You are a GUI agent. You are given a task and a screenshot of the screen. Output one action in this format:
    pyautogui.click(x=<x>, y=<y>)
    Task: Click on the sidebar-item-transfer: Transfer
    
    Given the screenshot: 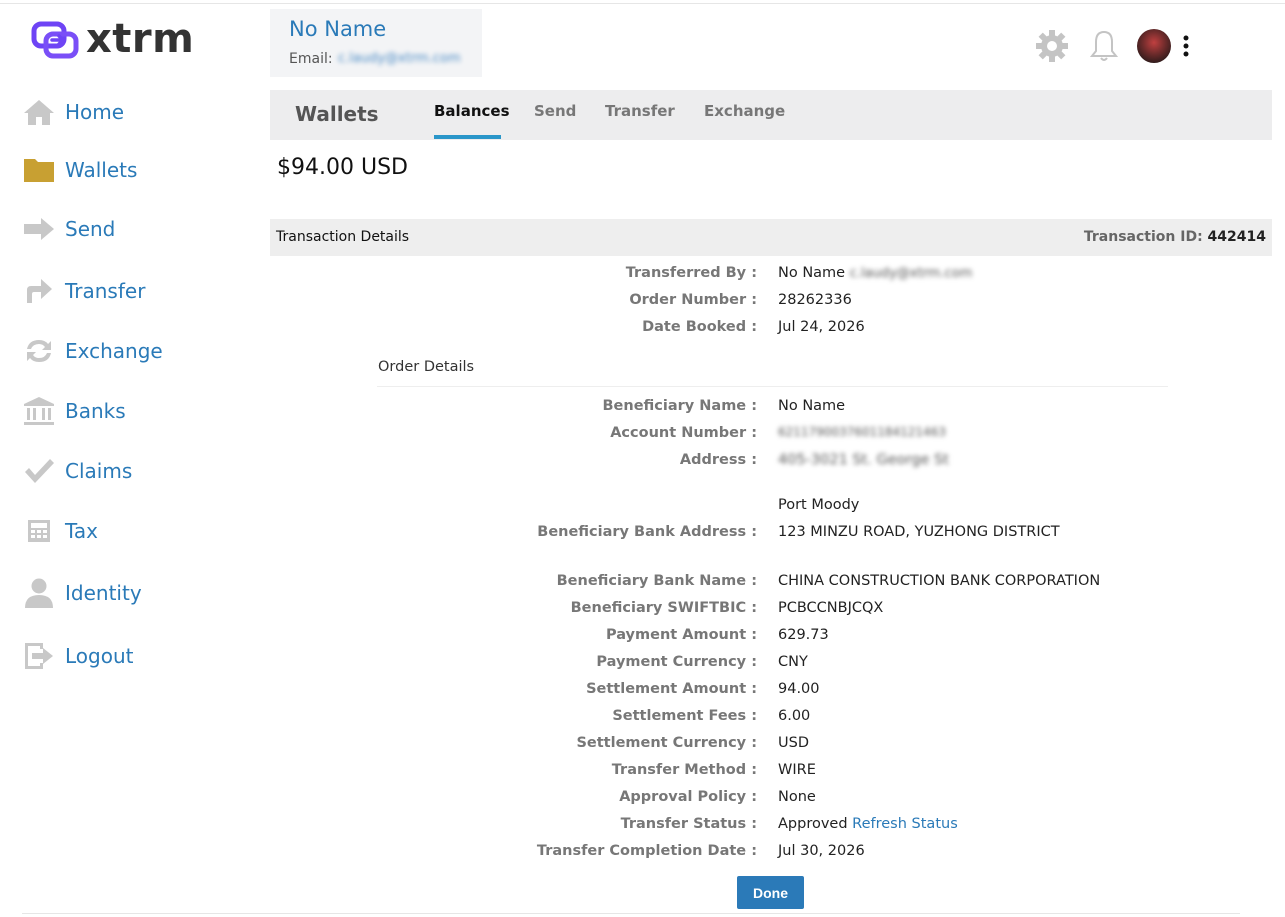 What is the action you would take?
    pyautogui.click(x=83, y=291)
    